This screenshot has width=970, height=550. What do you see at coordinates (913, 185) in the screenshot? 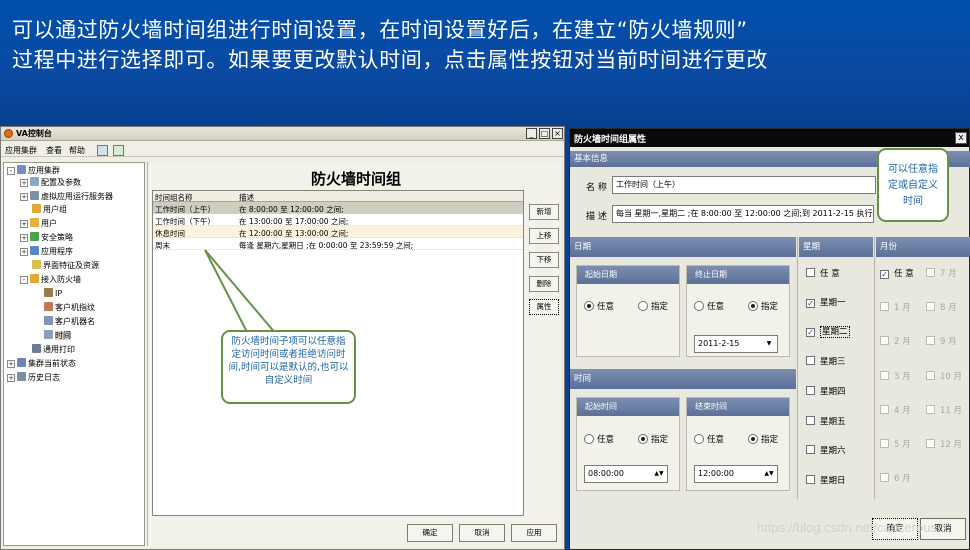
I see `dialog-callout: 可以任意指定或自定义时间` at bounding box center [913, 185].